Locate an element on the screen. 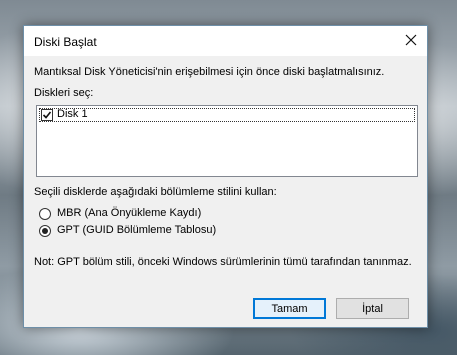  select-disks-label: Diskleri seç: is located at coordinates (64, 93).